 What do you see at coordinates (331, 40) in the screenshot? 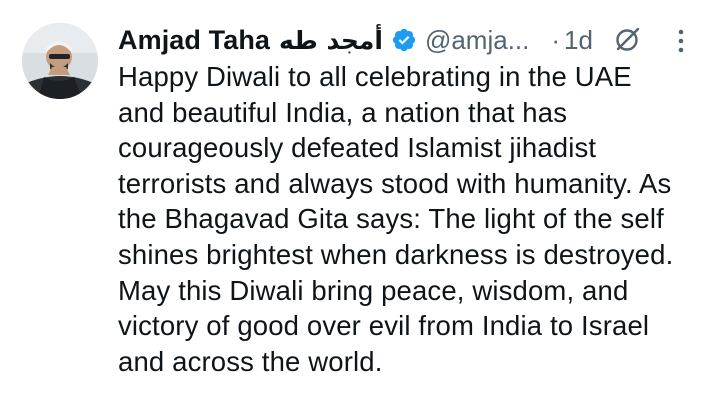
I see `display-name-arabic: أمجد طه` at bounding box center [331, 40].